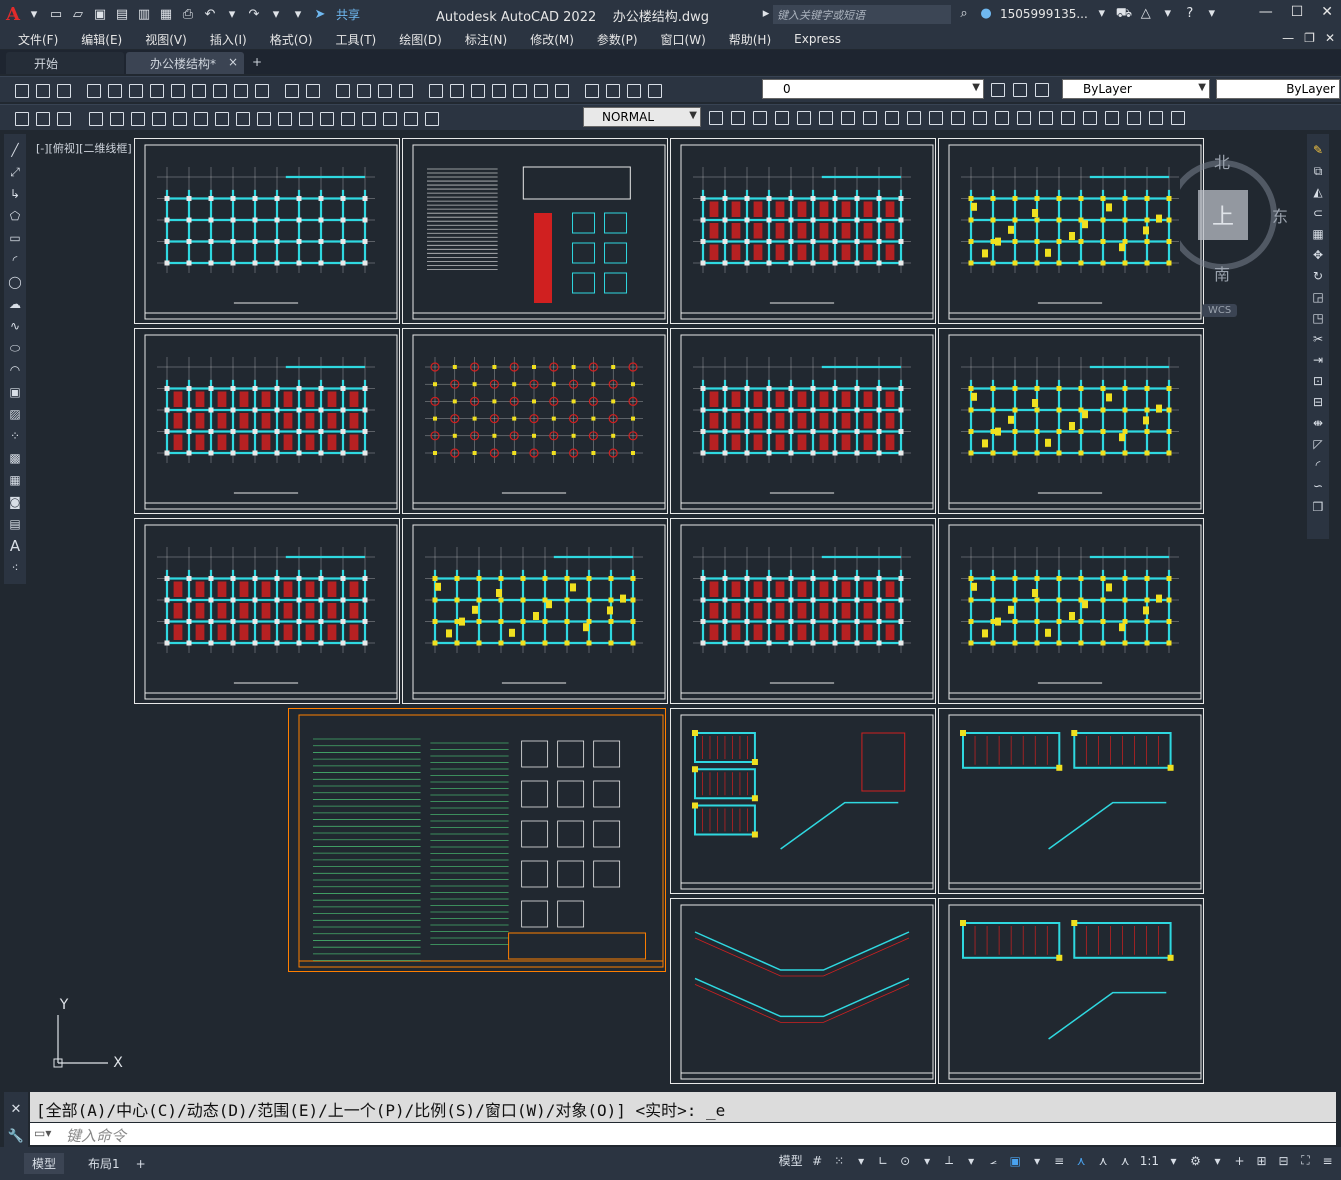 Image resolution: width=1341 pixels, height=1180 pixels. I want to click on mirror-side-icon: ◭, so click(1318, 192).